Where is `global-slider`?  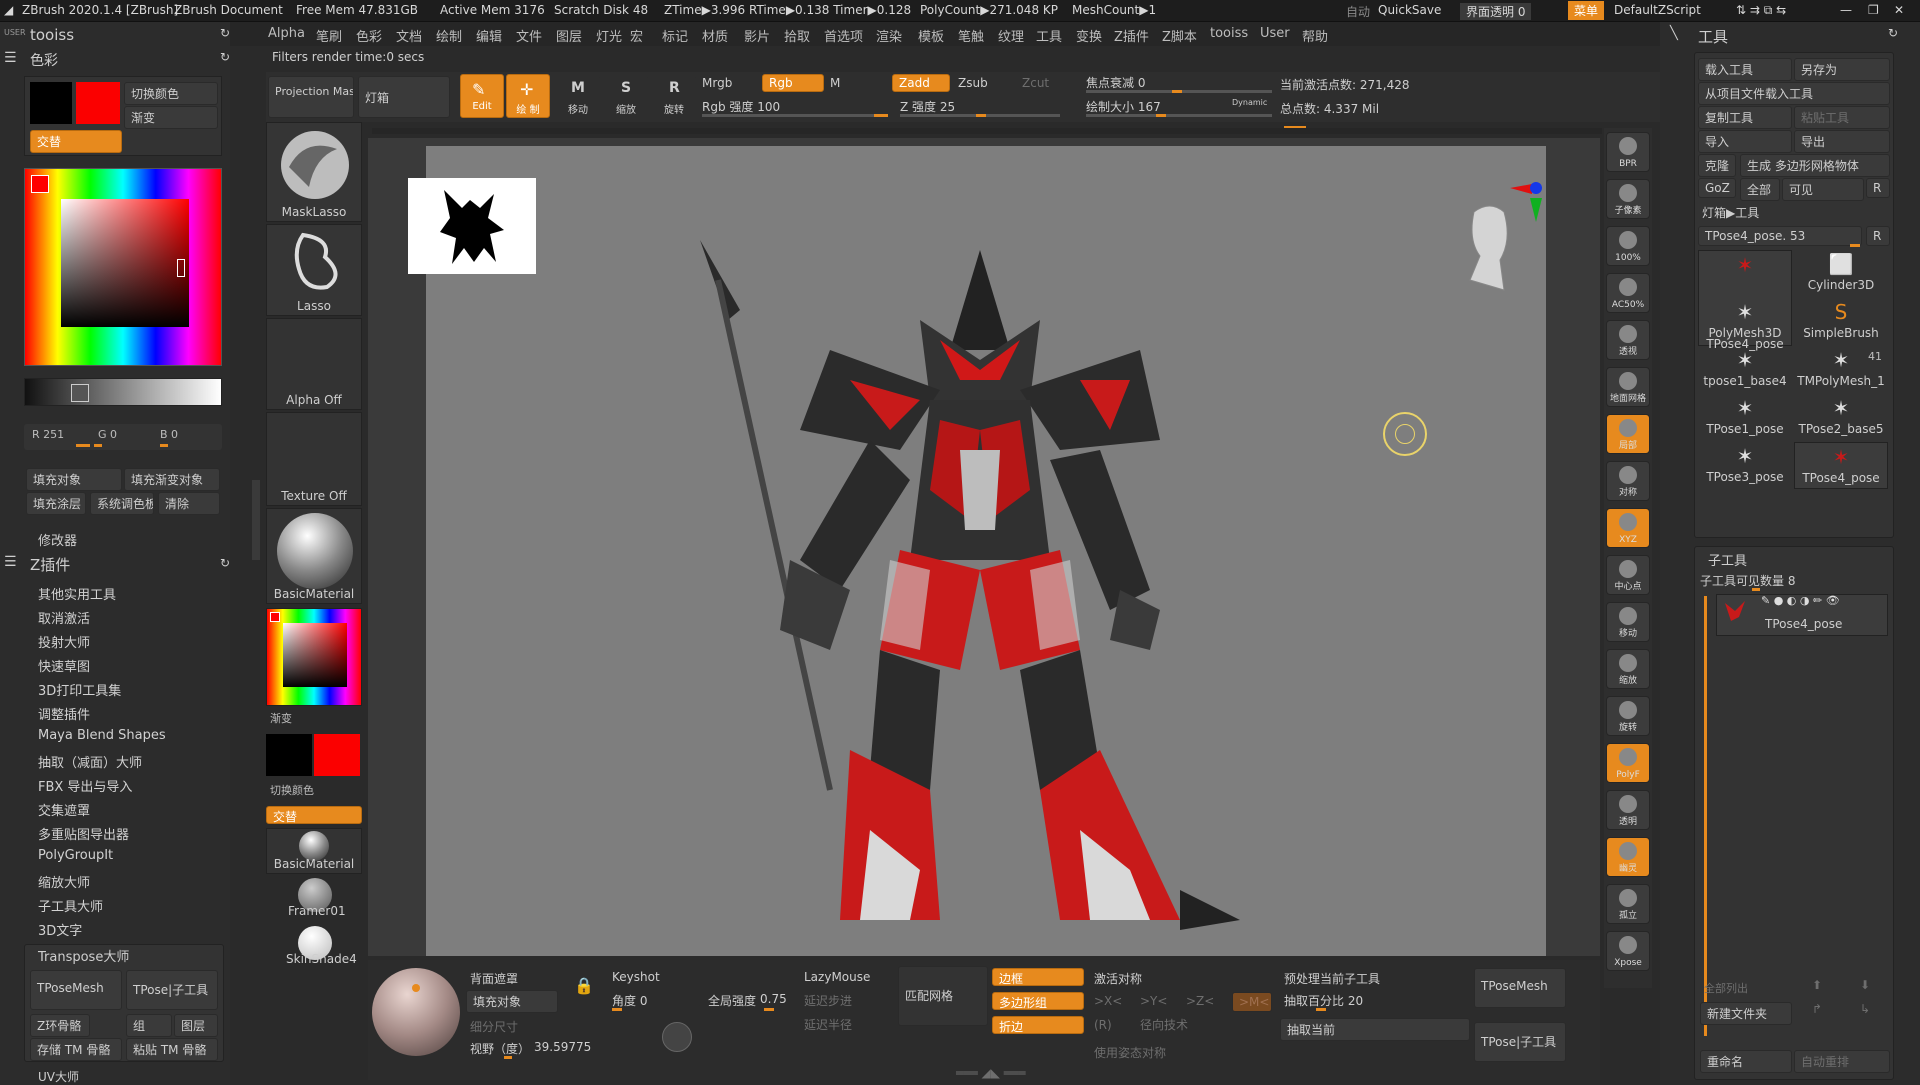 global-slider is located at coordinates (769, 1009).